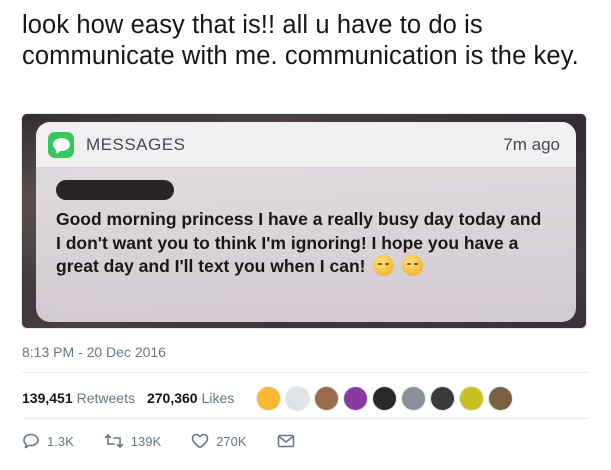 This screenshot has width=611, height=470. What do you see at coordinates (60, 441) in the screenshot?
I see `reply-count: 1.3K` at bounding box center [60, 441].